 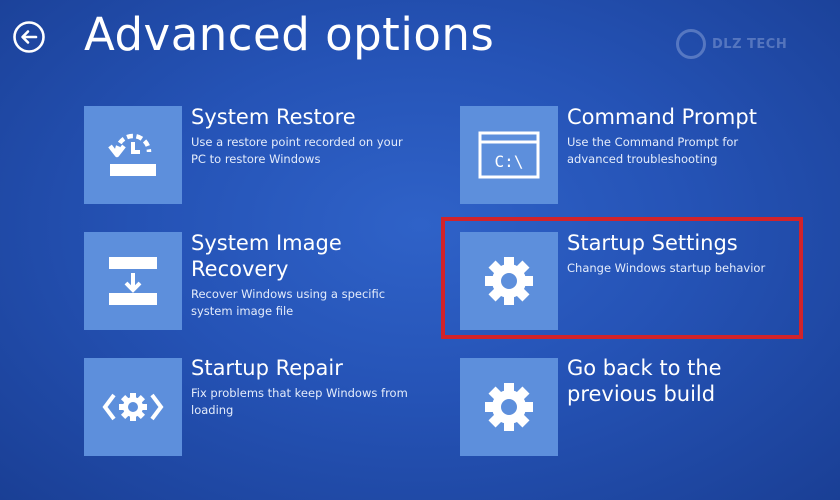 What do you see at coordinates (273, 117) in the screenshot?
I see `option-title: System Restore` at bounding box center [273, 117].